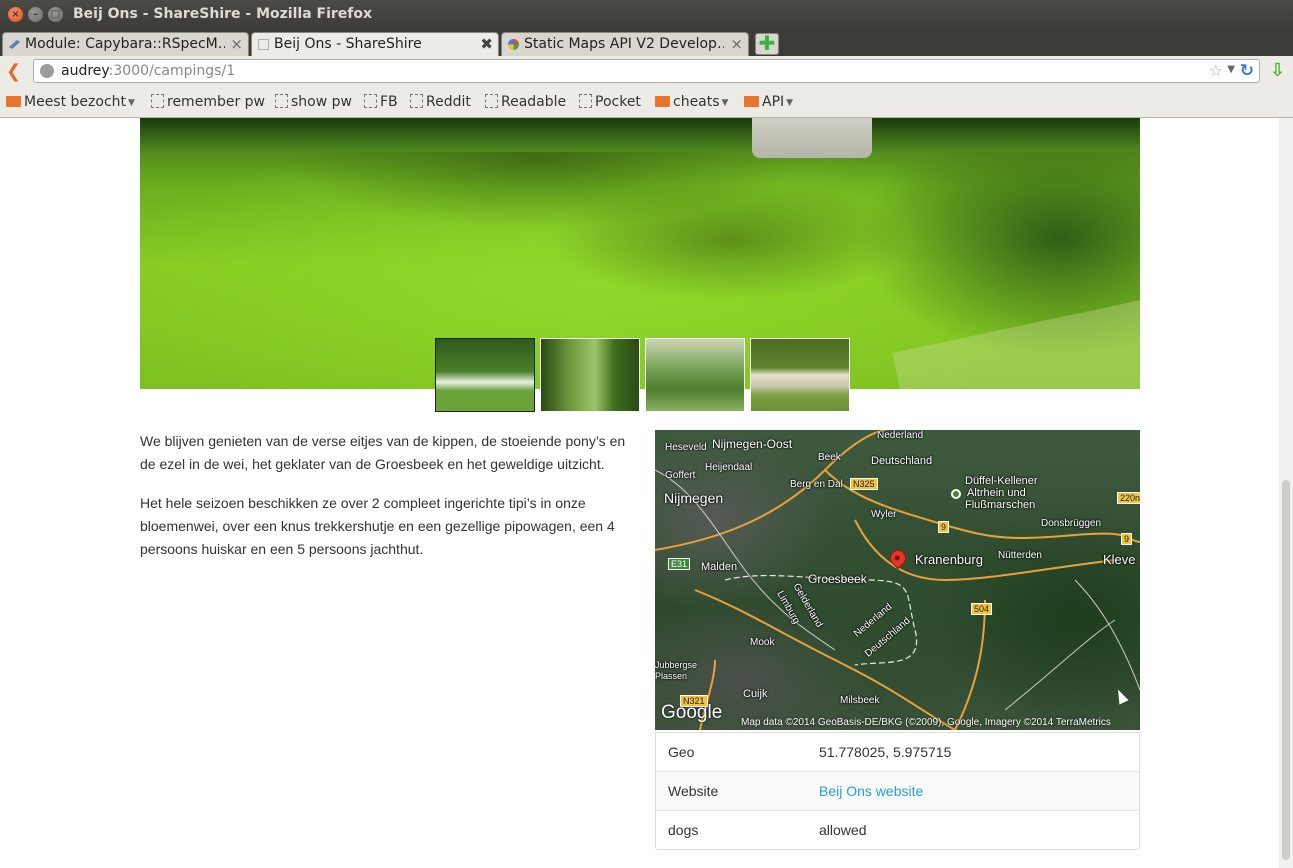 The height and width of the screenshot is (868, 1293). What do you see at coordinates (486, 44) in the screenshot?
I see `tab-close-icon: ✖` at bounding box center [486, 44].